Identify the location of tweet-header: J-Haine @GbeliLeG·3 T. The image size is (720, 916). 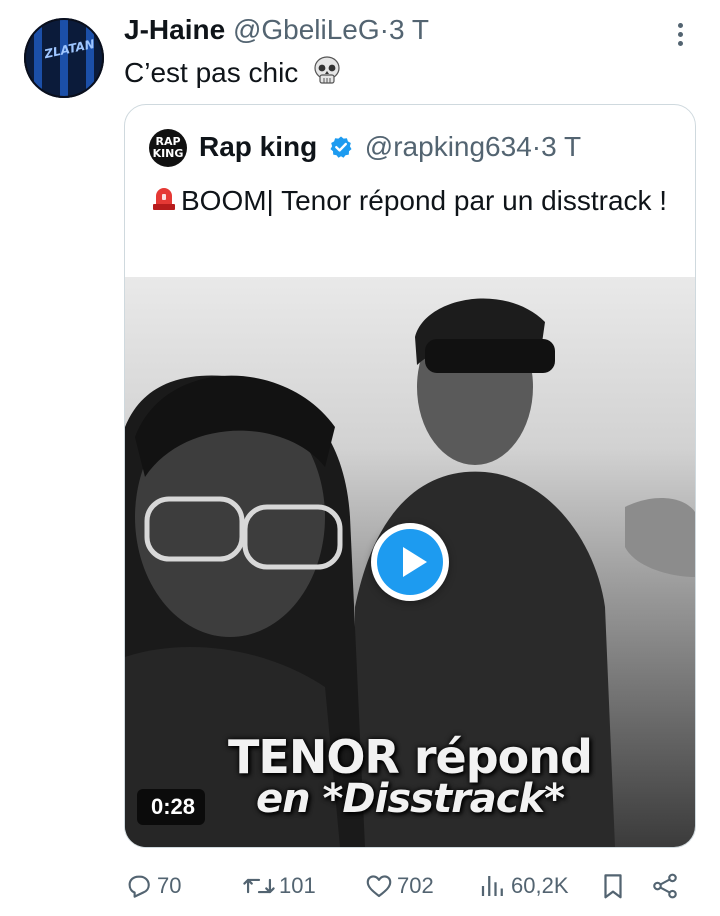
(276, 30).